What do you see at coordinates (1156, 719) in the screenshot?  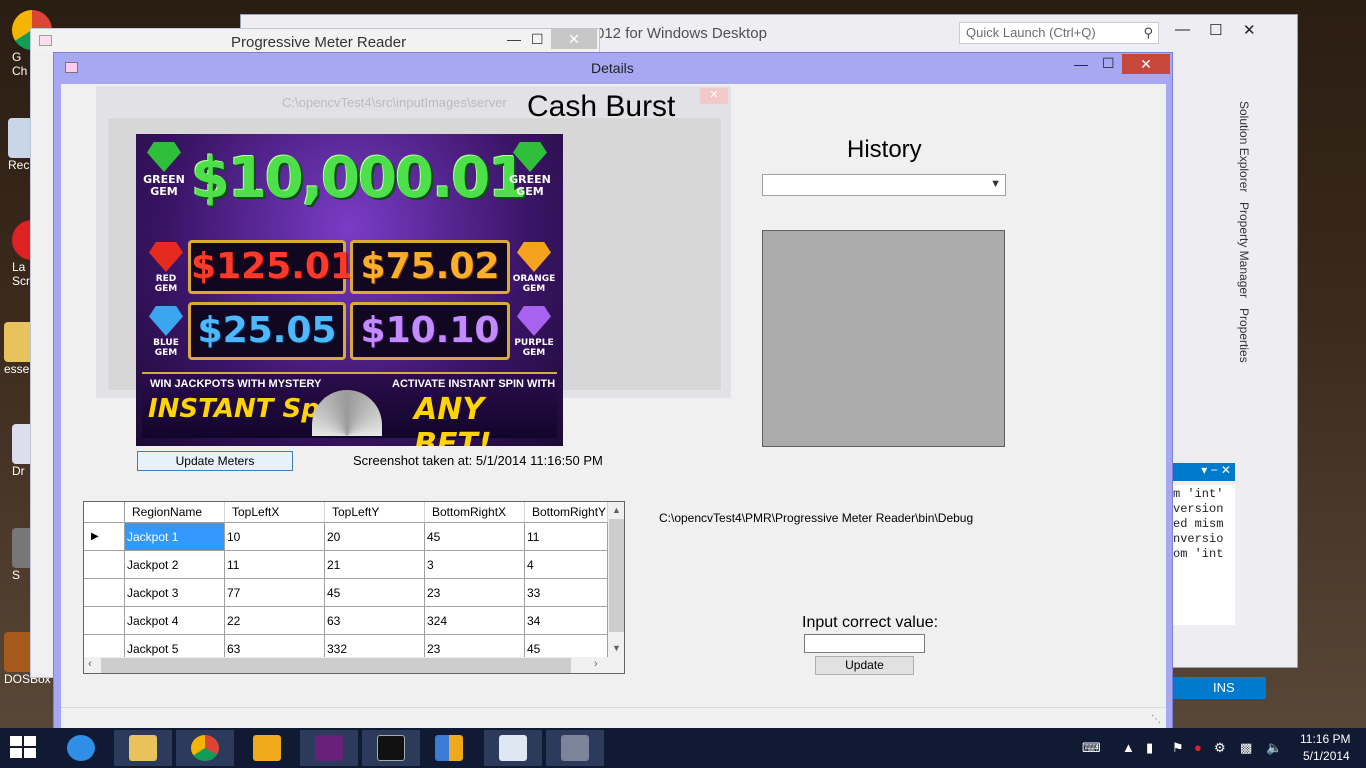 I see `resize-grip-icon: ⋱` at bounding box center [1156, 719].